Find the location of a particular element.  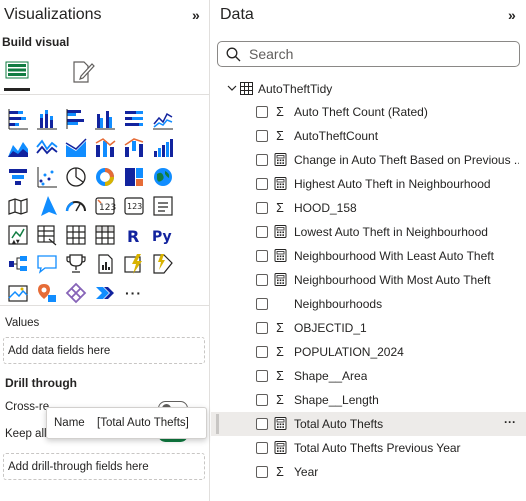

r-visual-icon is located at coordinates (104, 235).